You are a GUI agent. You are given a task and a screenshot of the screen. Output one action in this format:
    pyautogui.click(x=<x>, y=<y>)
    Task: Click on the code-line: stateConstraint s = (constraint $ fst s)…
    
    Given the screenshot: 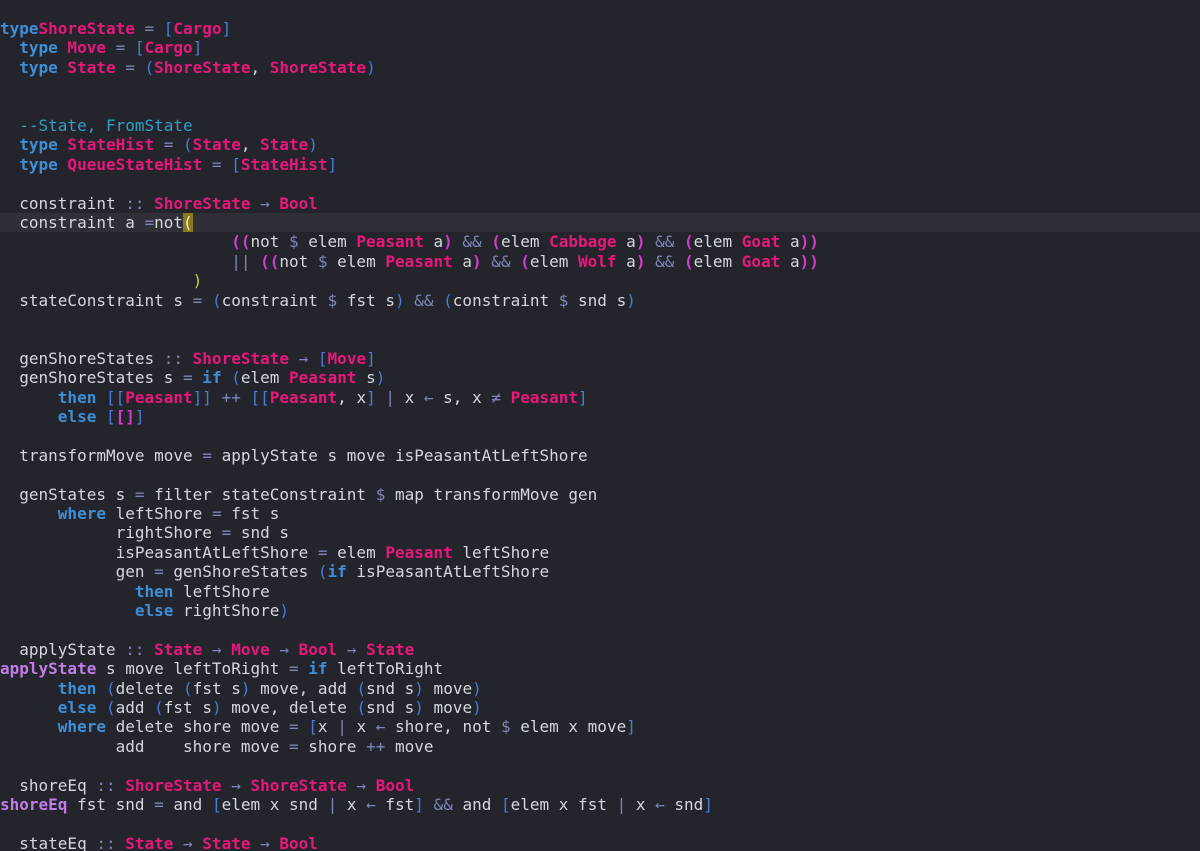 What is the action you would take?
    pyautogui.click(x=600, y=300)
    